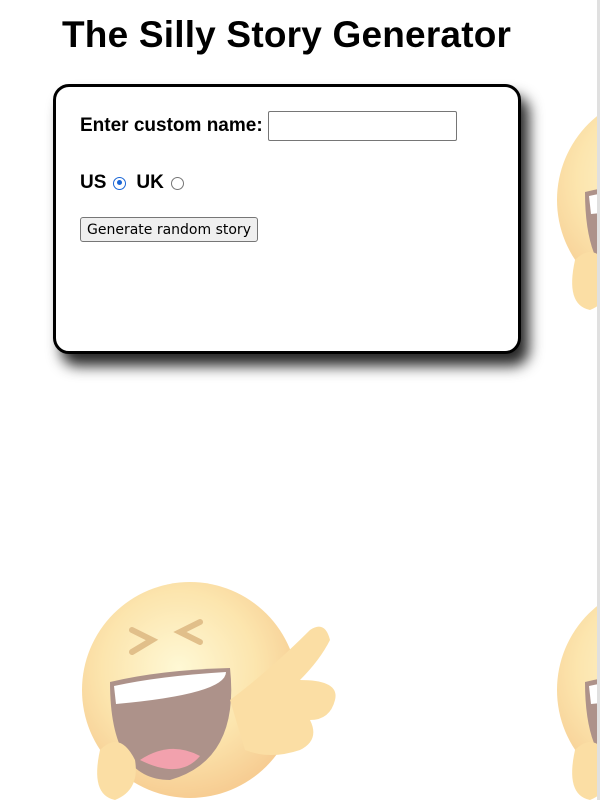 The image size is (600, 800). Describe the element at coordinates (93, 182) in the screenshot. I see `us-label: US` at that location.